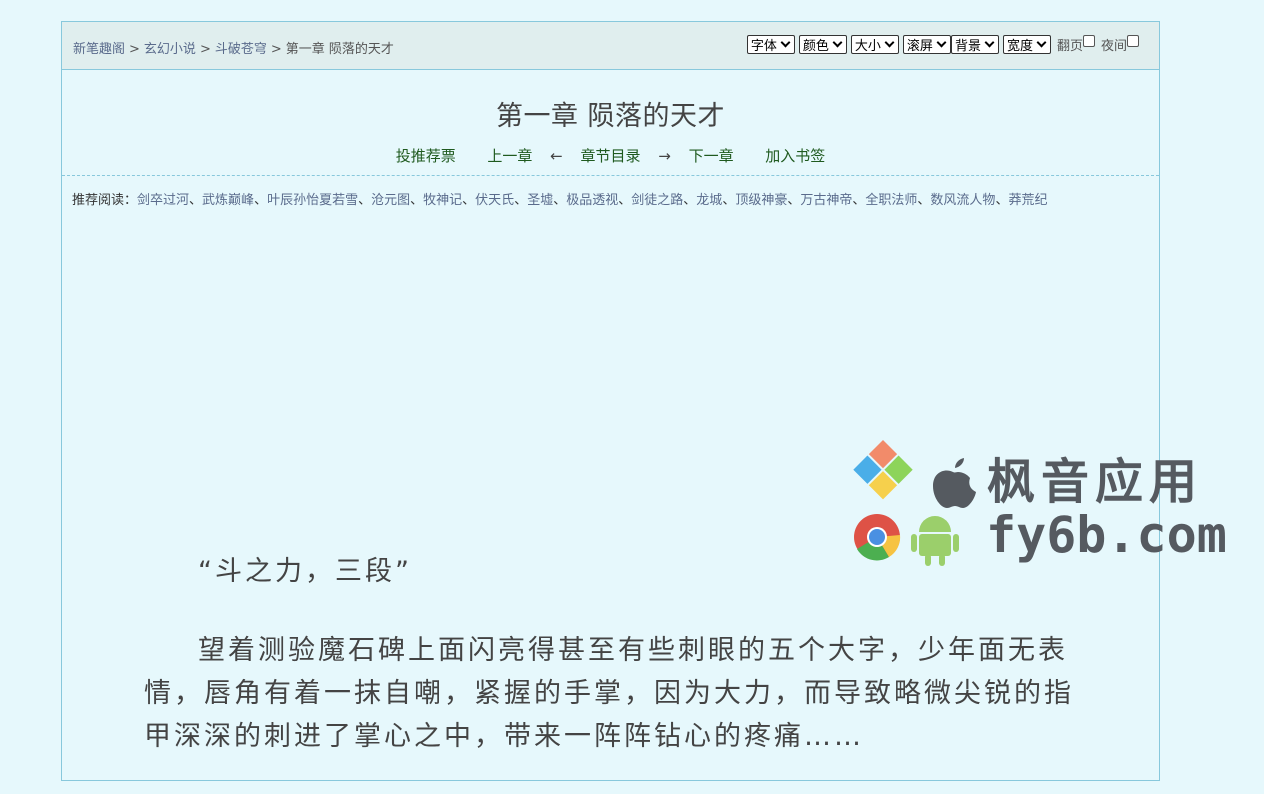 The height and width of the screenshot is (794, 1264). Describe the element at coordinates (657, 200) in the screenshot. I see `recommend-book-link: 剑徒之路` at that location.